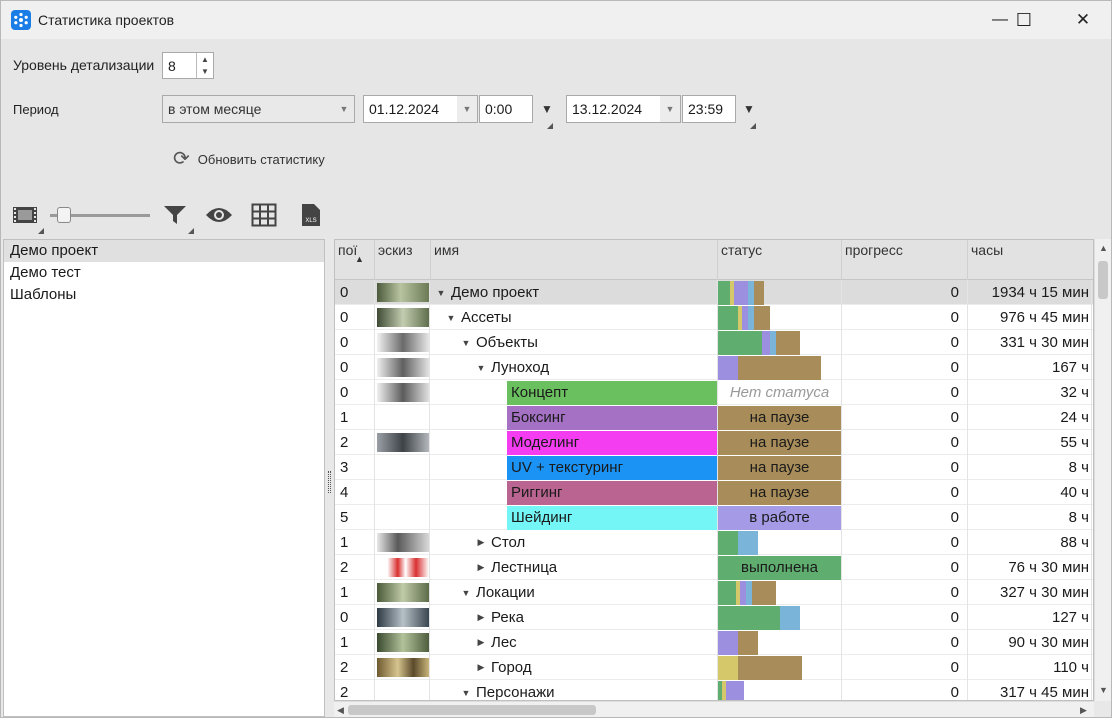 The width and height of the screenshot is (1112, 718). Describe the element at coordinates (403, 260) in the screenshot. I see `col-thumb: эскиз` at that location.